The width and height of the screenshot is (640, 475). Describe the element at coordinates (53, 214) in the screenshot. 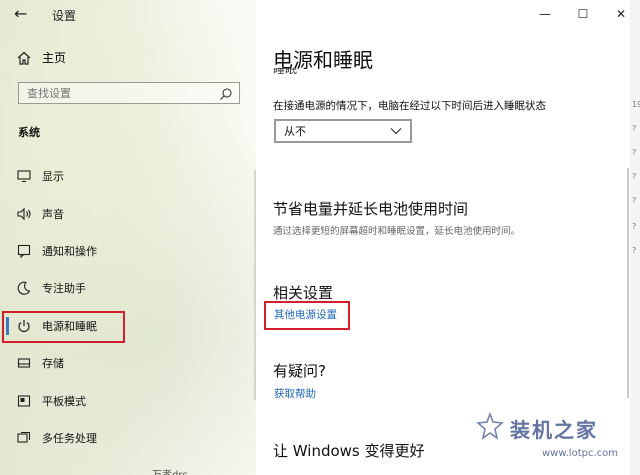

I see `sidebar-item-label: 声音` at that location.